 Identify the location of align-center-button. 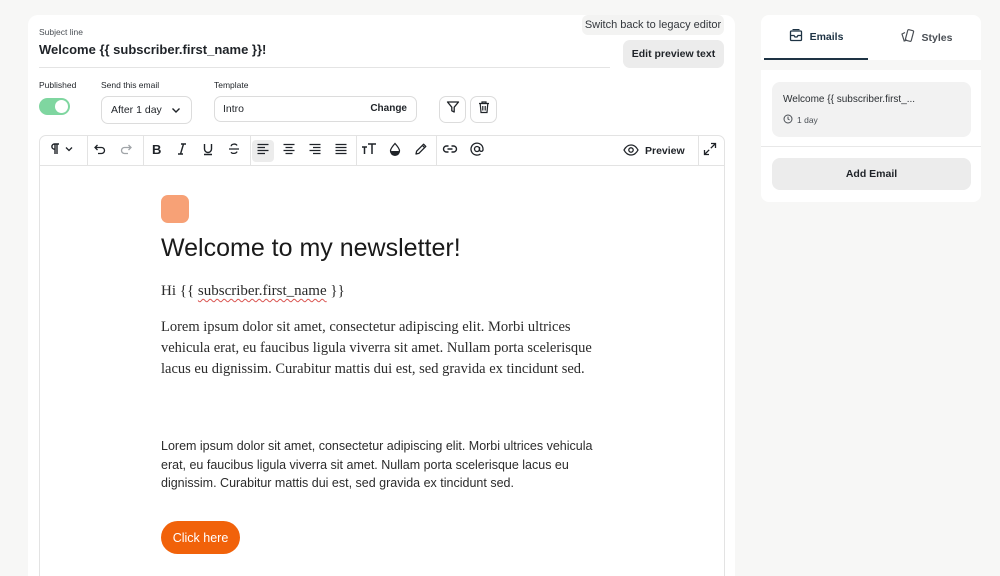
(289, 151).